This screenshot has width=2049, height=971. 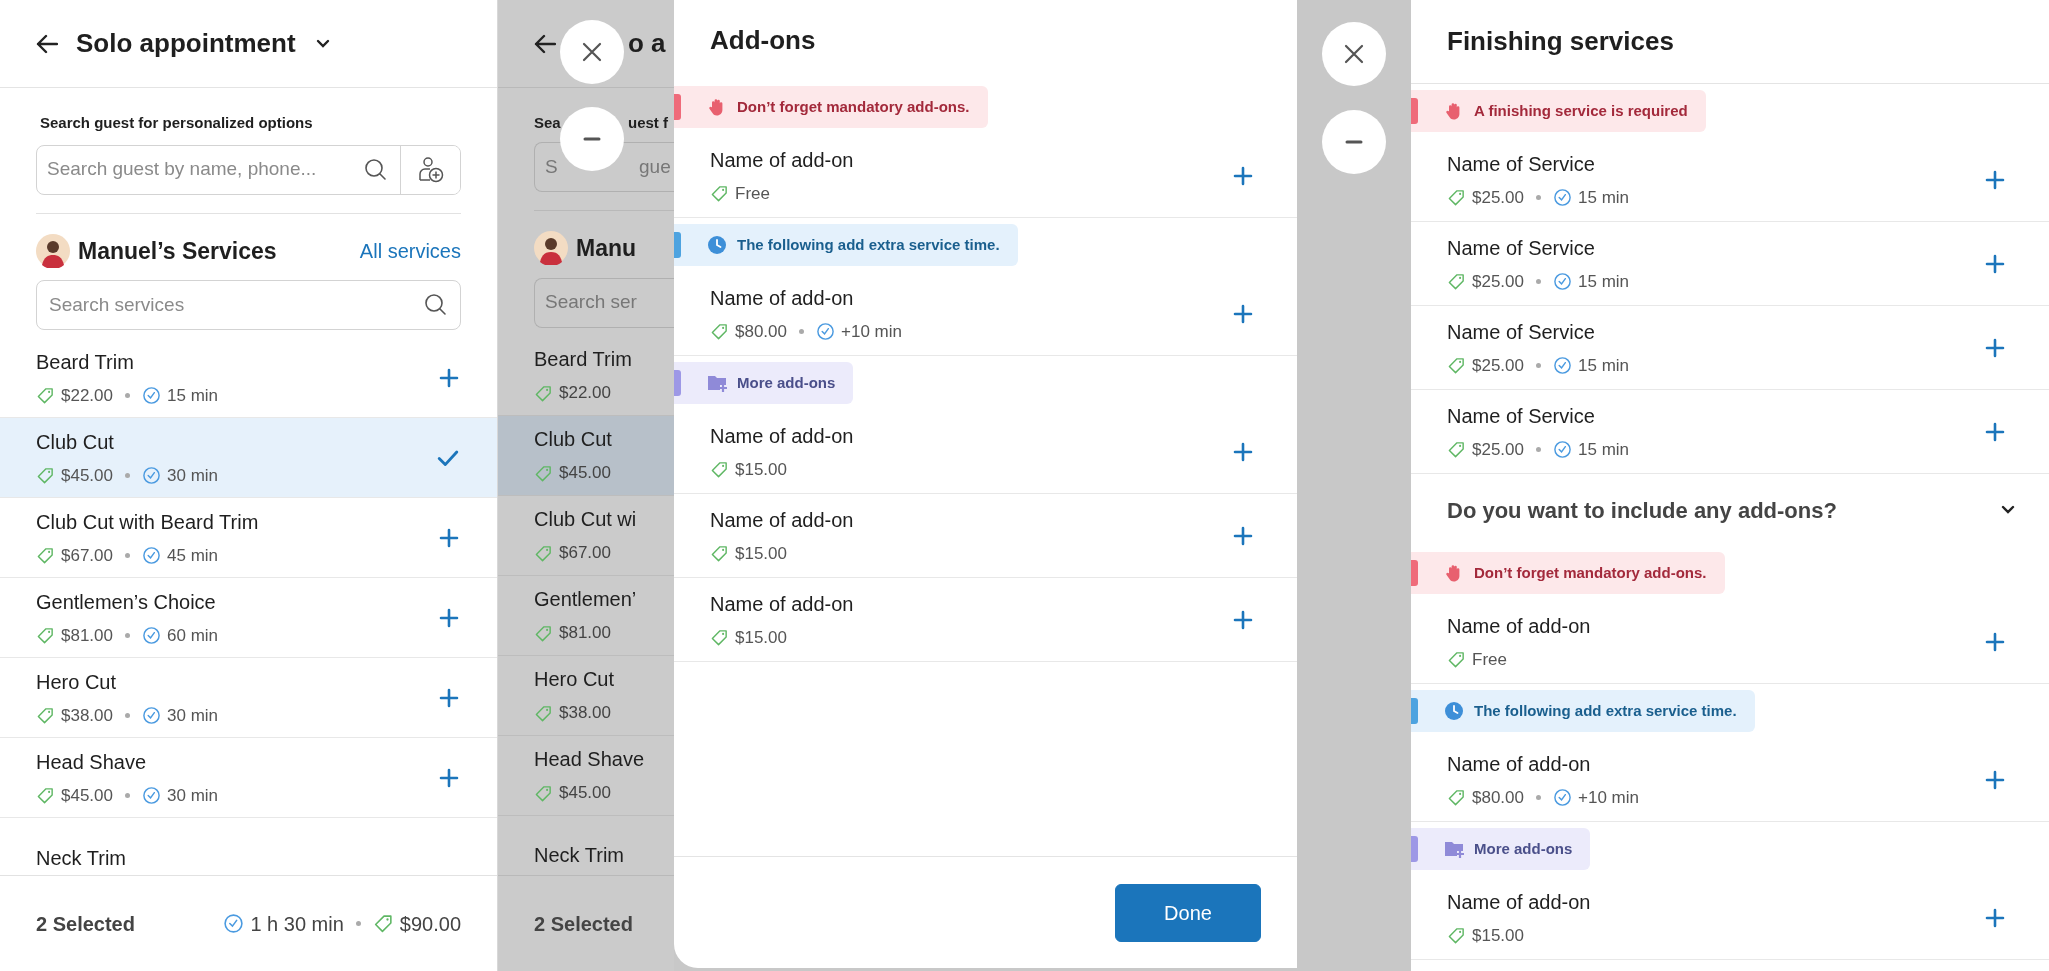 I want to click on service-row: Club Cut $45.00 30 min, so click(x=248, y=458).